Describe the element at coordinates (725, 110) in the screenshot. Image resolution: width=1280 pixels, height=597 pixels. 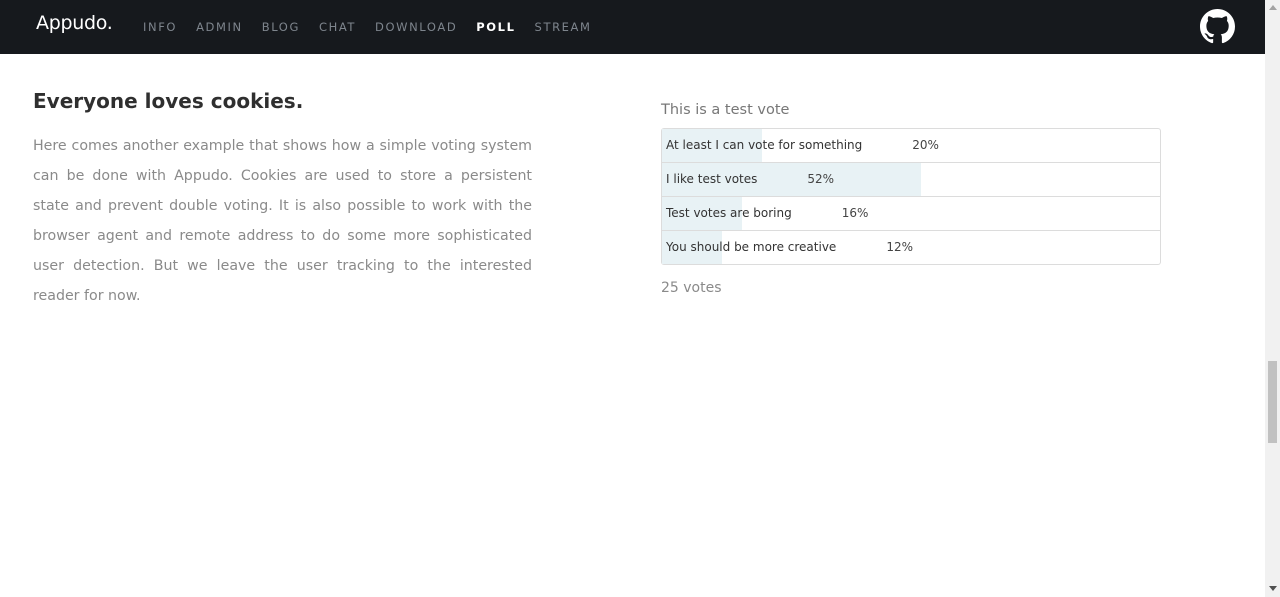
I see `poll-title: This is a test vote` at that location.